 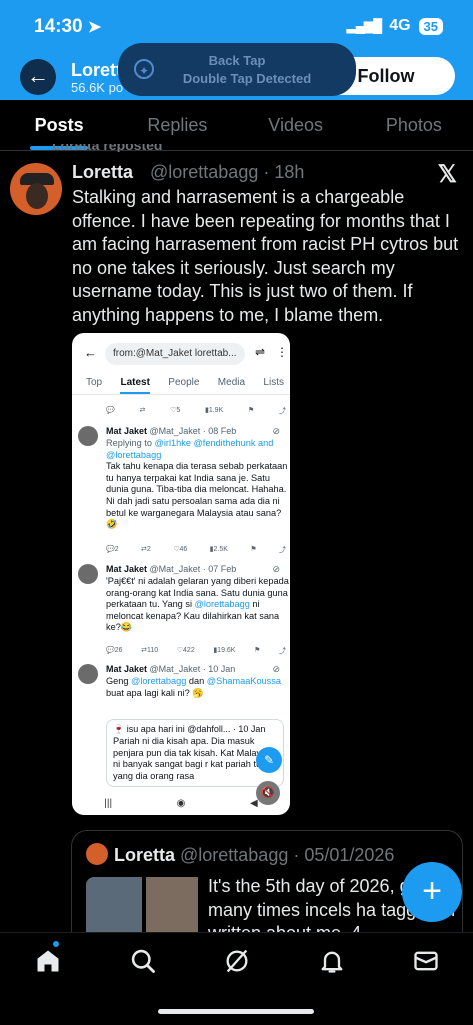 What do you see at coordinates (430, 26) in the screenshot?
I see `battery-icon: 35` at bounding box center [430, 26].